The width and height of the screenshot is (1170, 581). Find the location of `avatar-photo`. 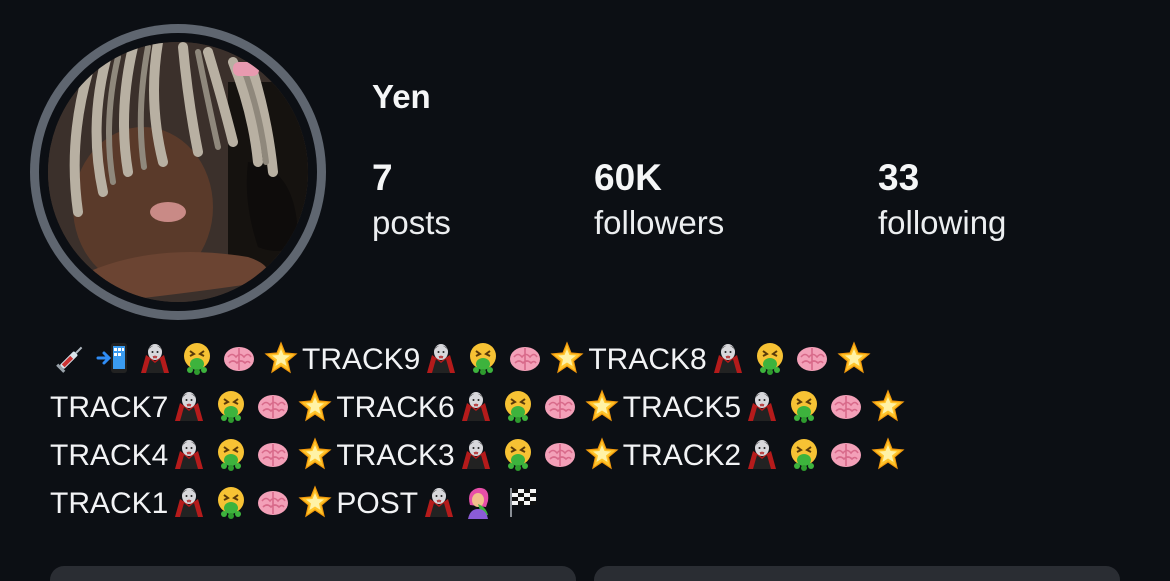

avatar-photo is located at coordinates (178, 172).